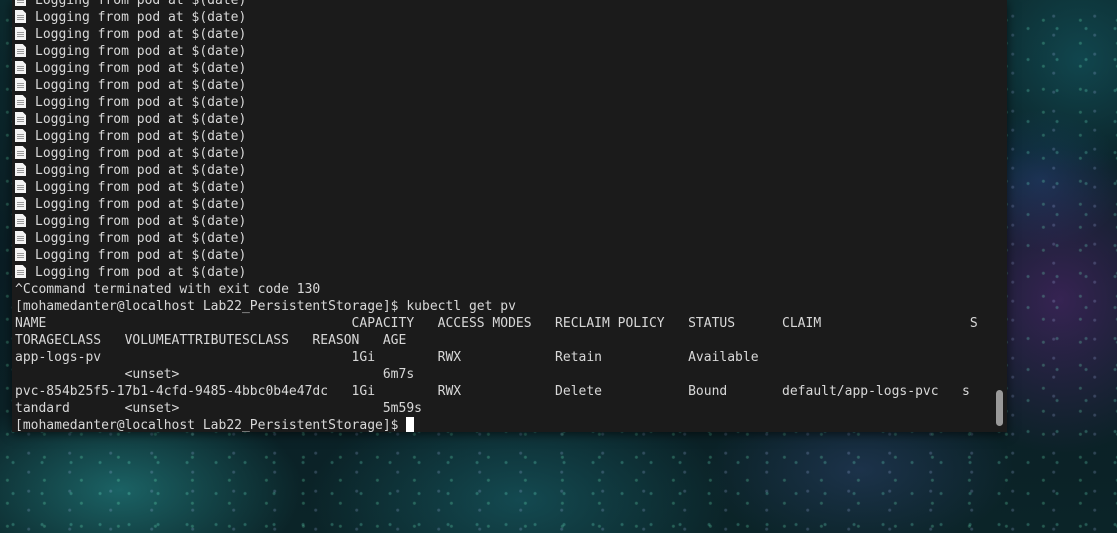 This screenshot has height=533, width=1117. Describe the element at coordinates (999, 216) in the screenshot. I see `terminal-scrollbar` at that location.